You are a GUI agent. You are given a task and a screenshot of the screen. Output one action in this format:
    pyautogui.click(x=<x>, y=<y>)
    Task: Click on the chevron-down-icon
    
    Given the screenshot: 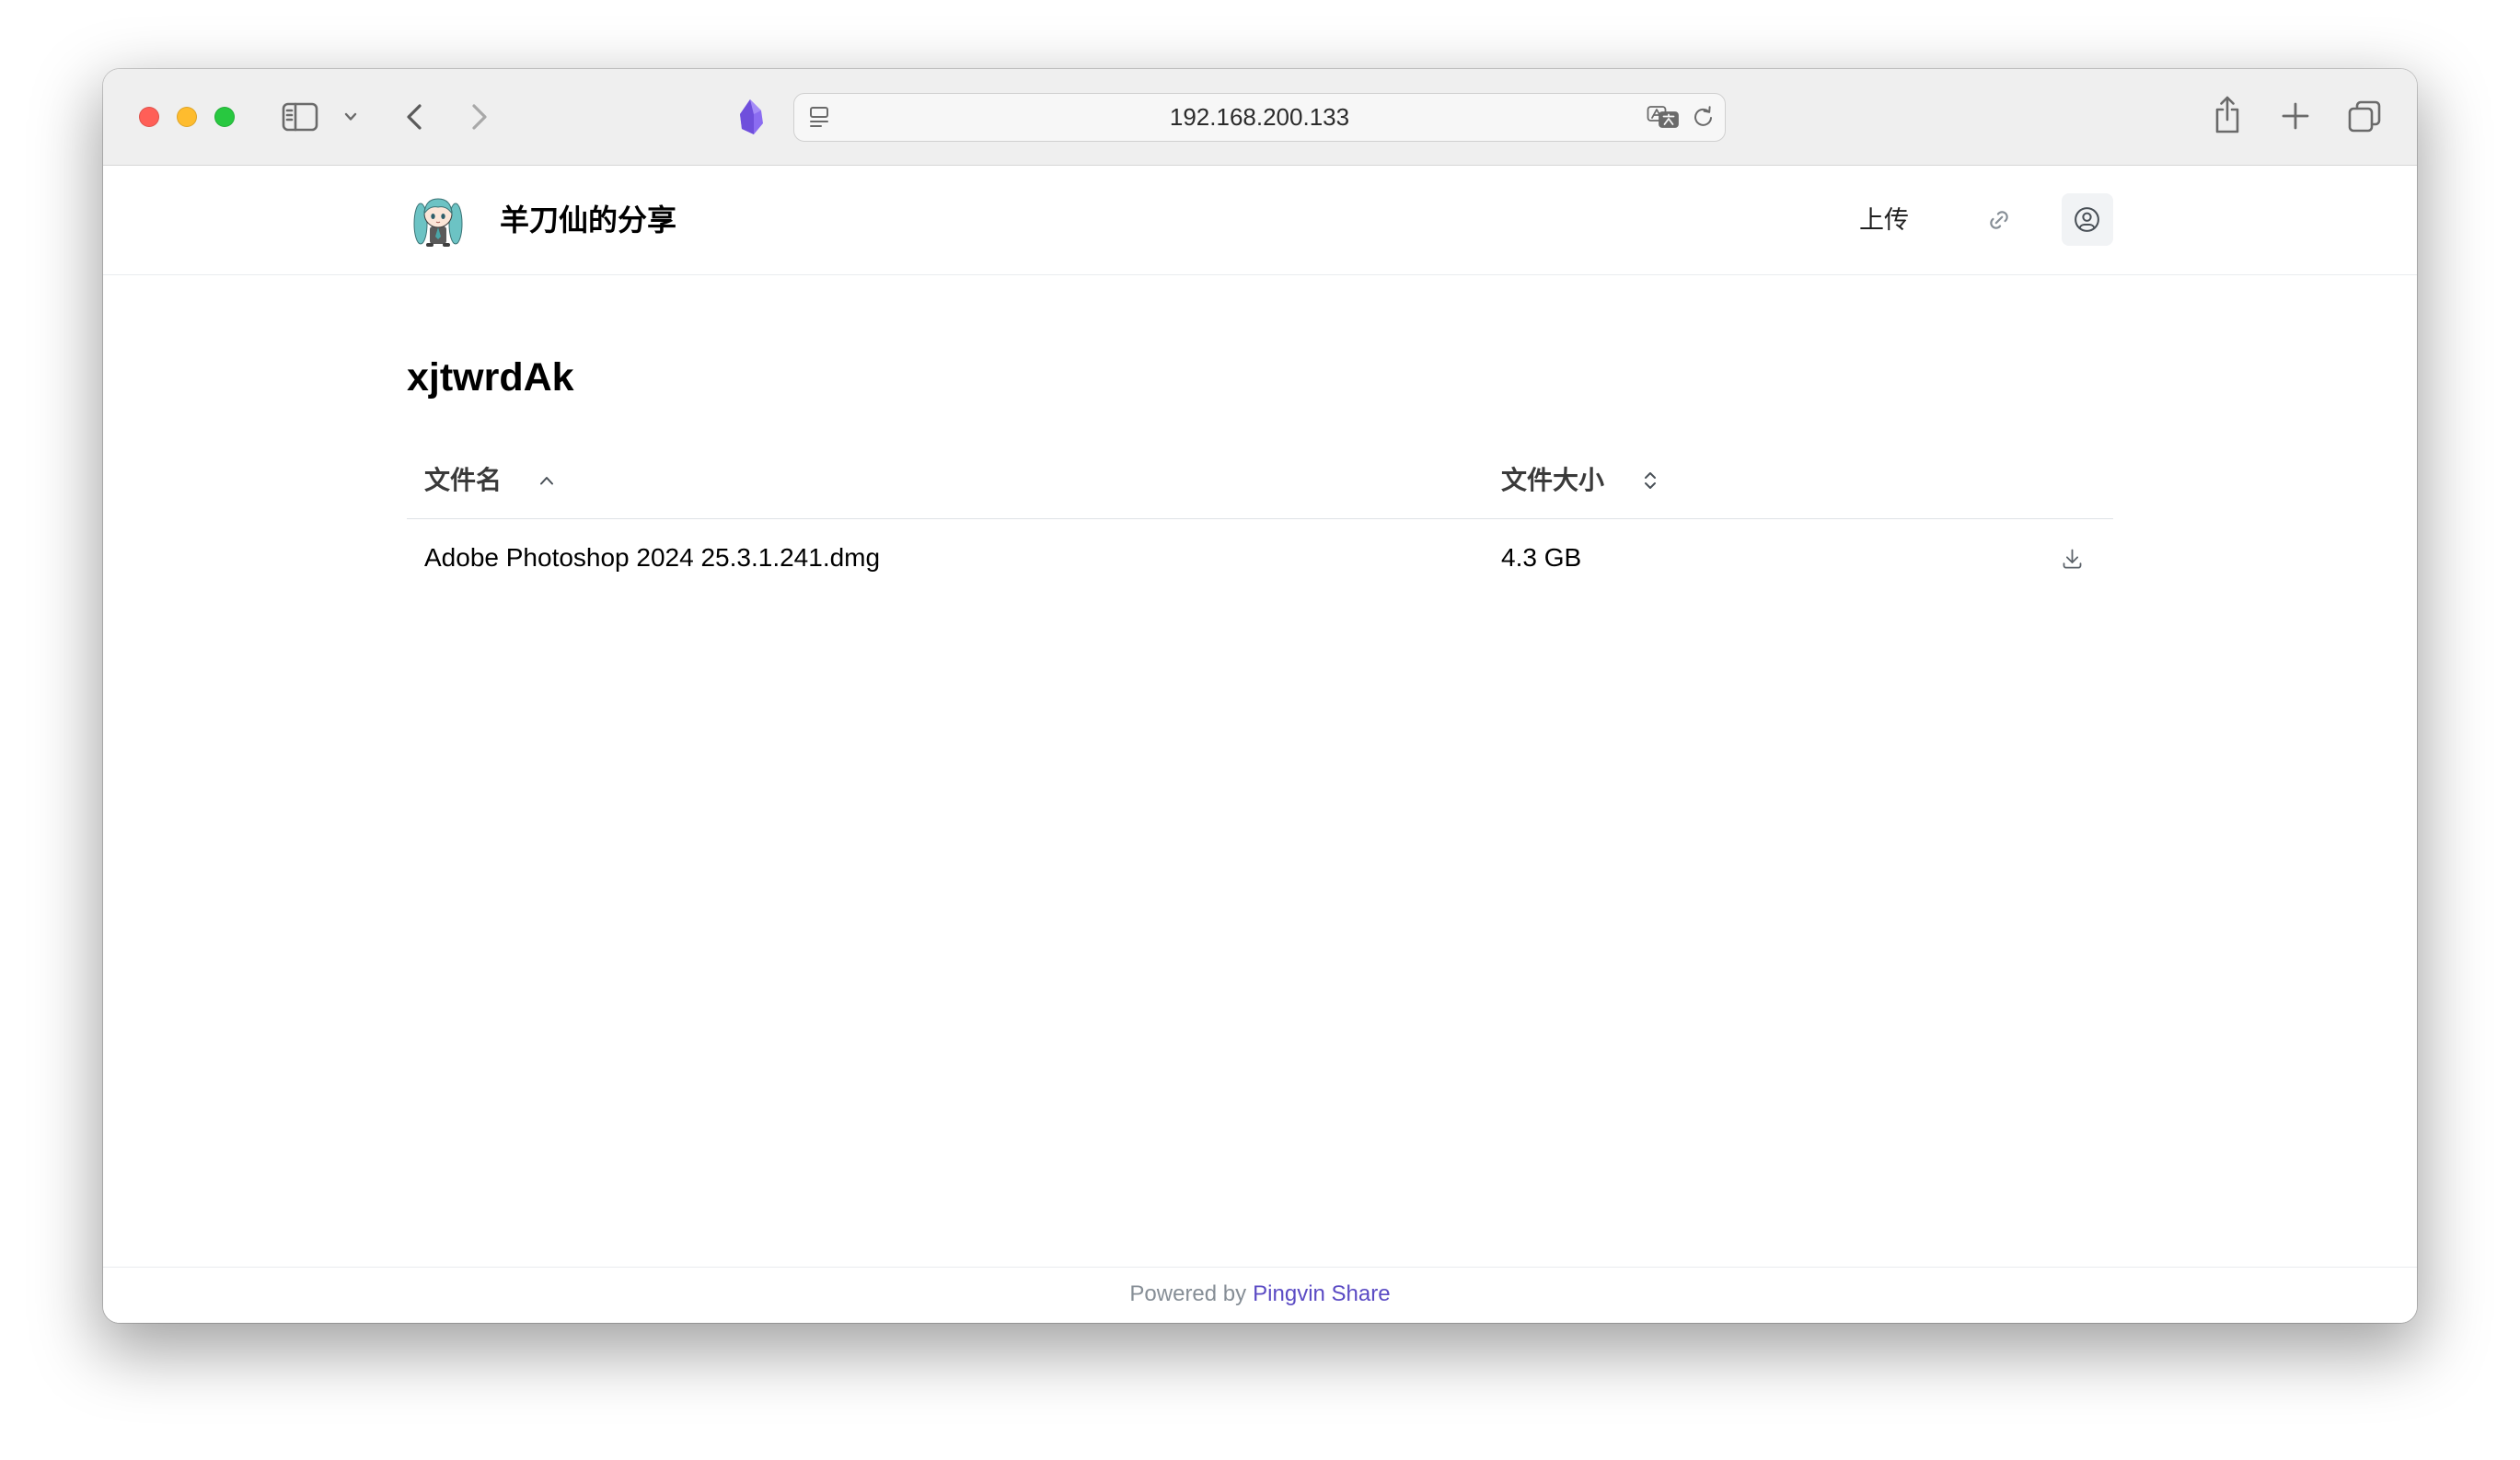 What is the action you would take?
    pyautogui.click(x=350, y=116)
    